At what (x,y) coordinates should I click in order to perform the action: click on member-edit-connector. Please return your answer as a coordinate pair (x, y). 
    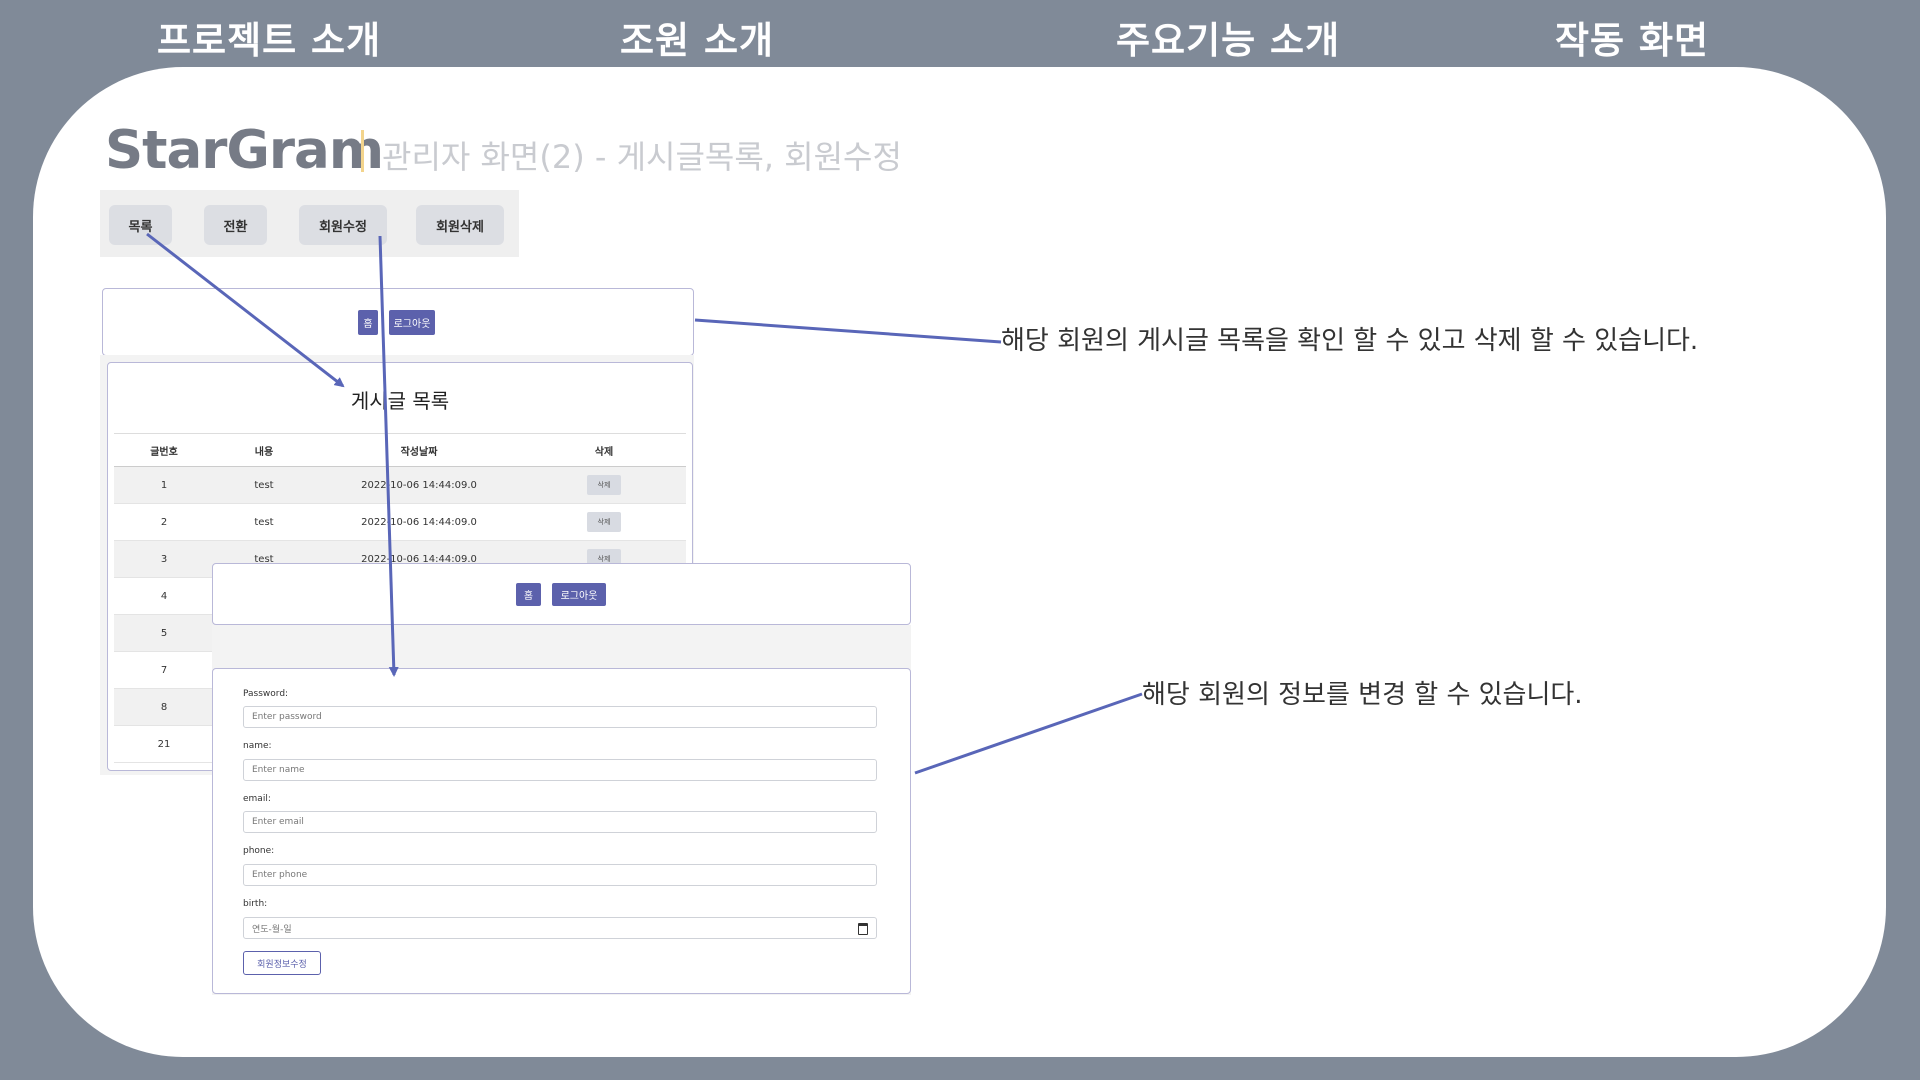
    Looking at the image, I should click on (1028, 733).